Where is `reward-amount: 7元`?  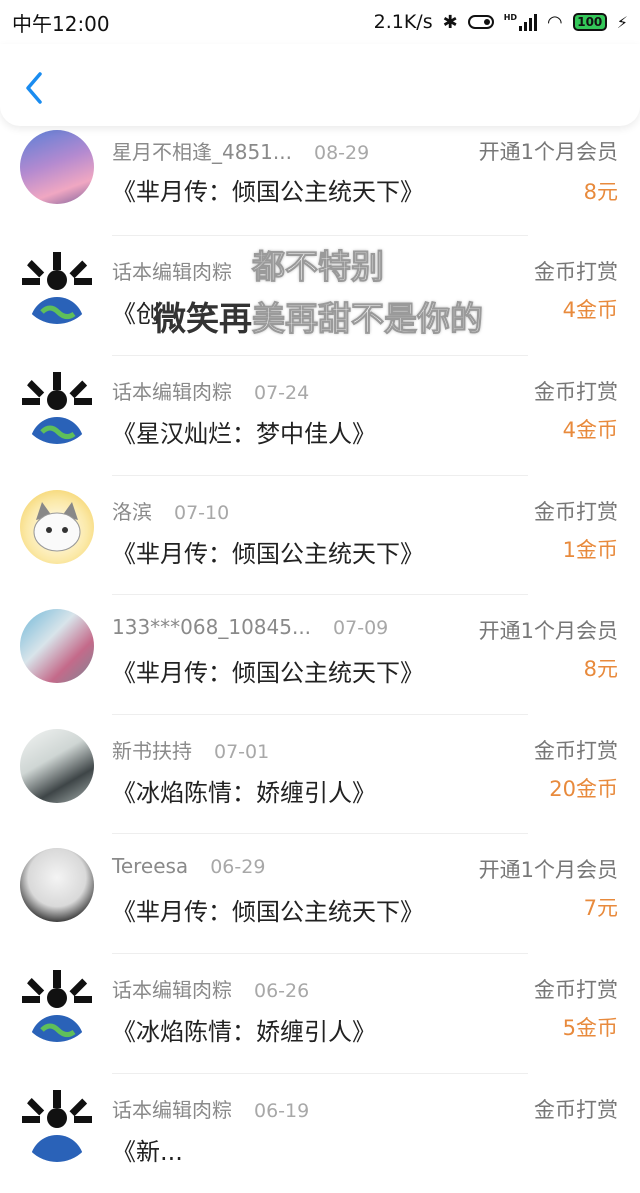 reward-amount: 7元 is located at coordinates (600, 908).